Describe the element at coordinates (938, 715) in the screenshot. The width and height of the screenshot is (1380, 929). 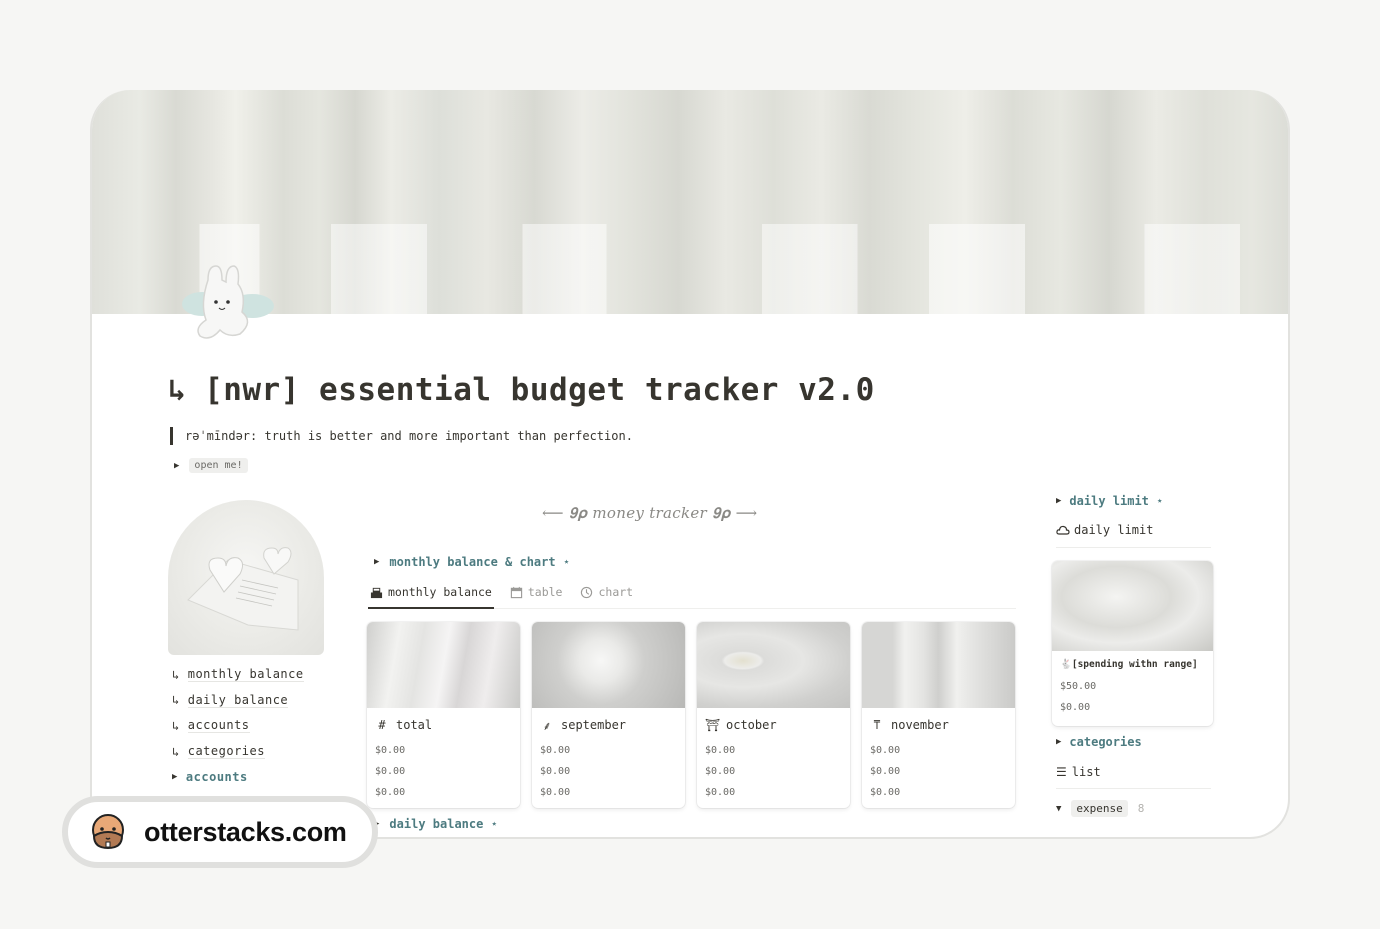
I see `card-november: ⍑ november $0.00 $0.00 $0.00` at that location.